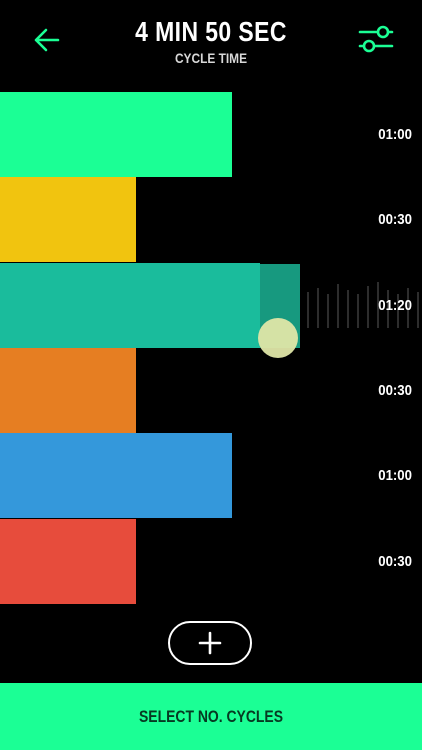  Describe the element at coordinates (395, 561) in the screenshot. I see `segment-6-time: 00:30` at that location.